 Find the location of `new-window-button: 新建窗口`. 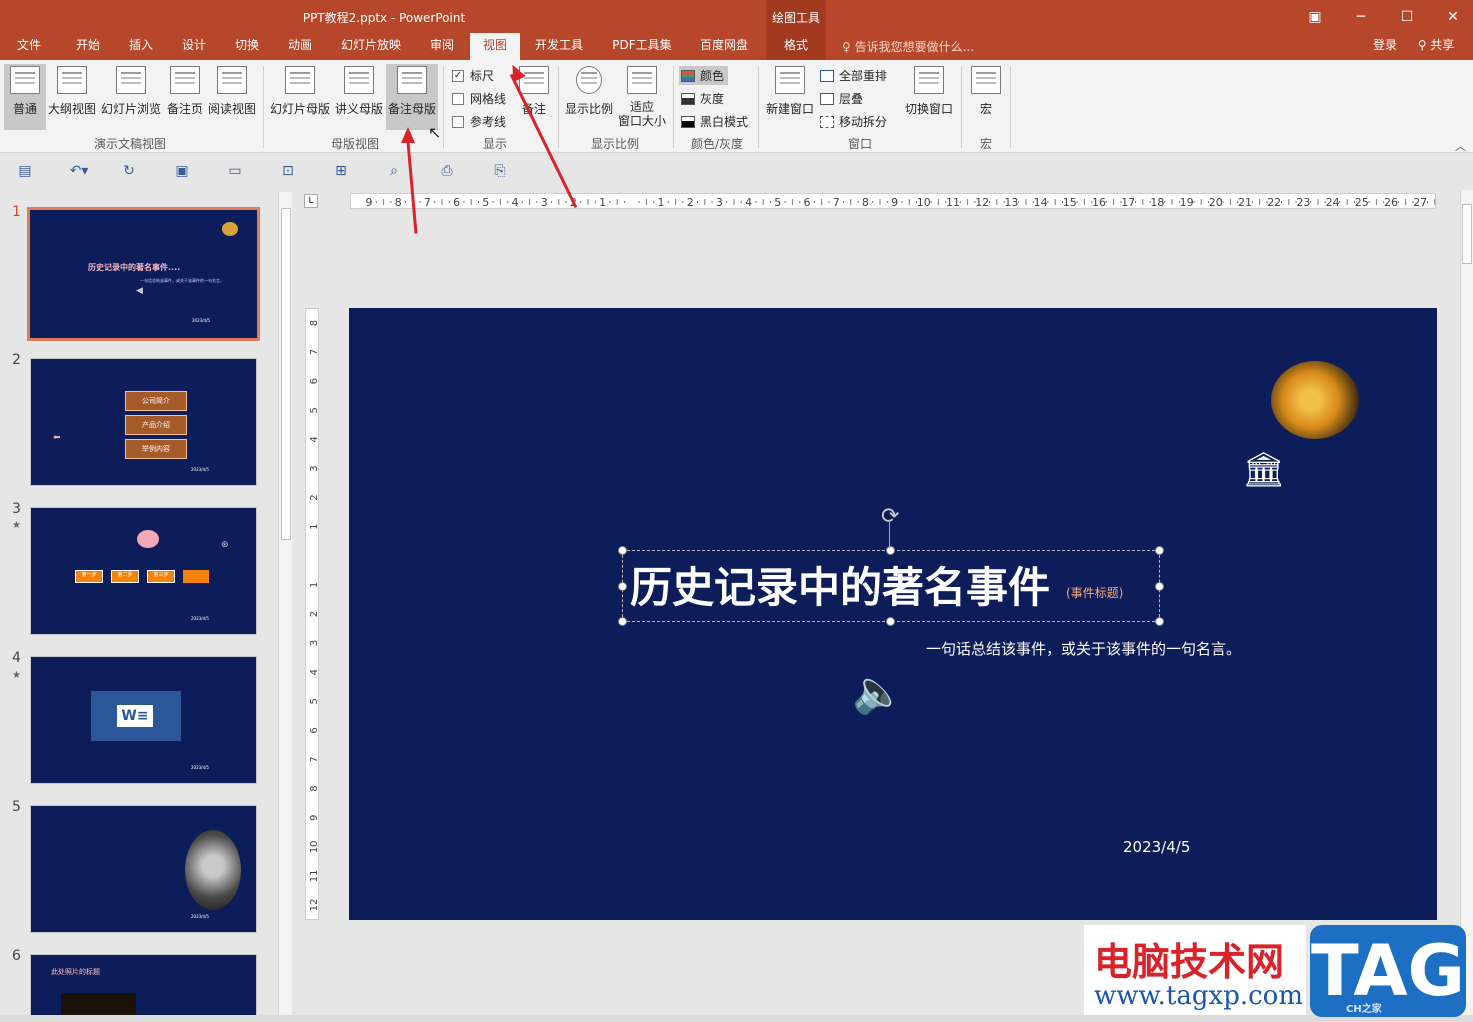

new-window-button: 新建窗口 is located at coordinates (790, 97).